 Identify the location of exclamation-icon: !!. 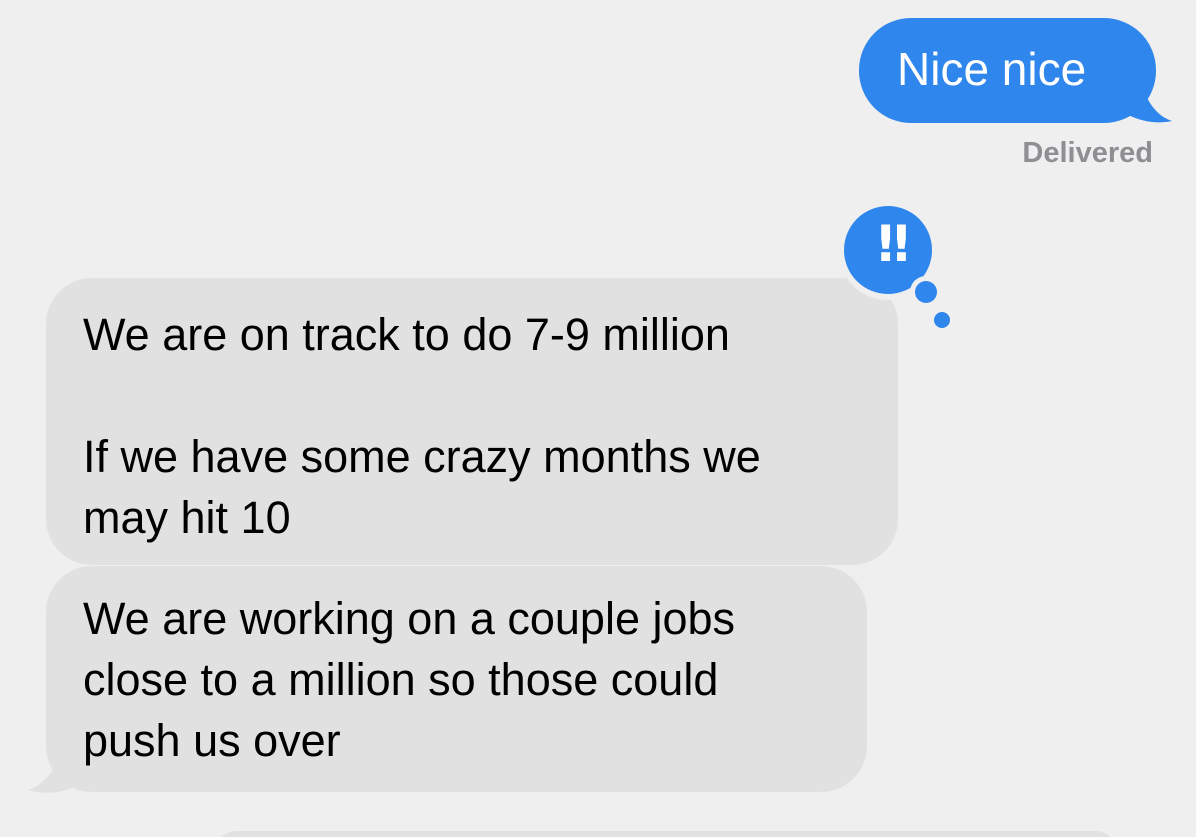
(893, 244).